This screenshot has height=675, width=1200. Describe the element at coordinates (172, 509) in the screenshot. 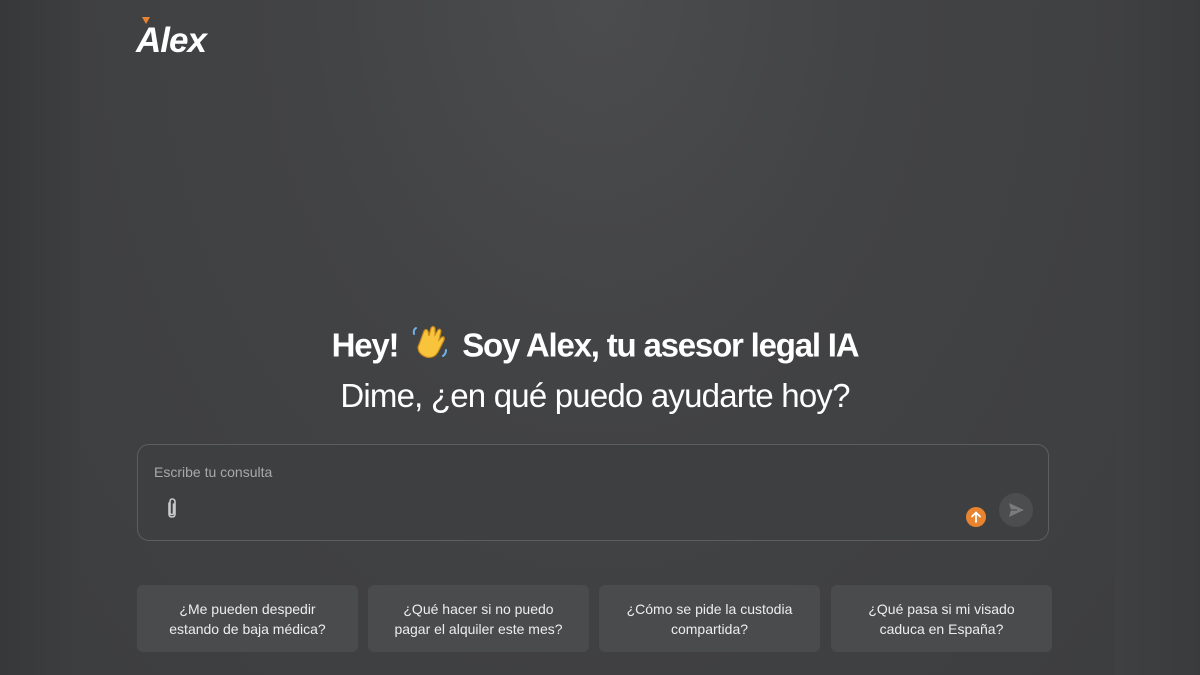

I see `paperclip-icon` at that location.